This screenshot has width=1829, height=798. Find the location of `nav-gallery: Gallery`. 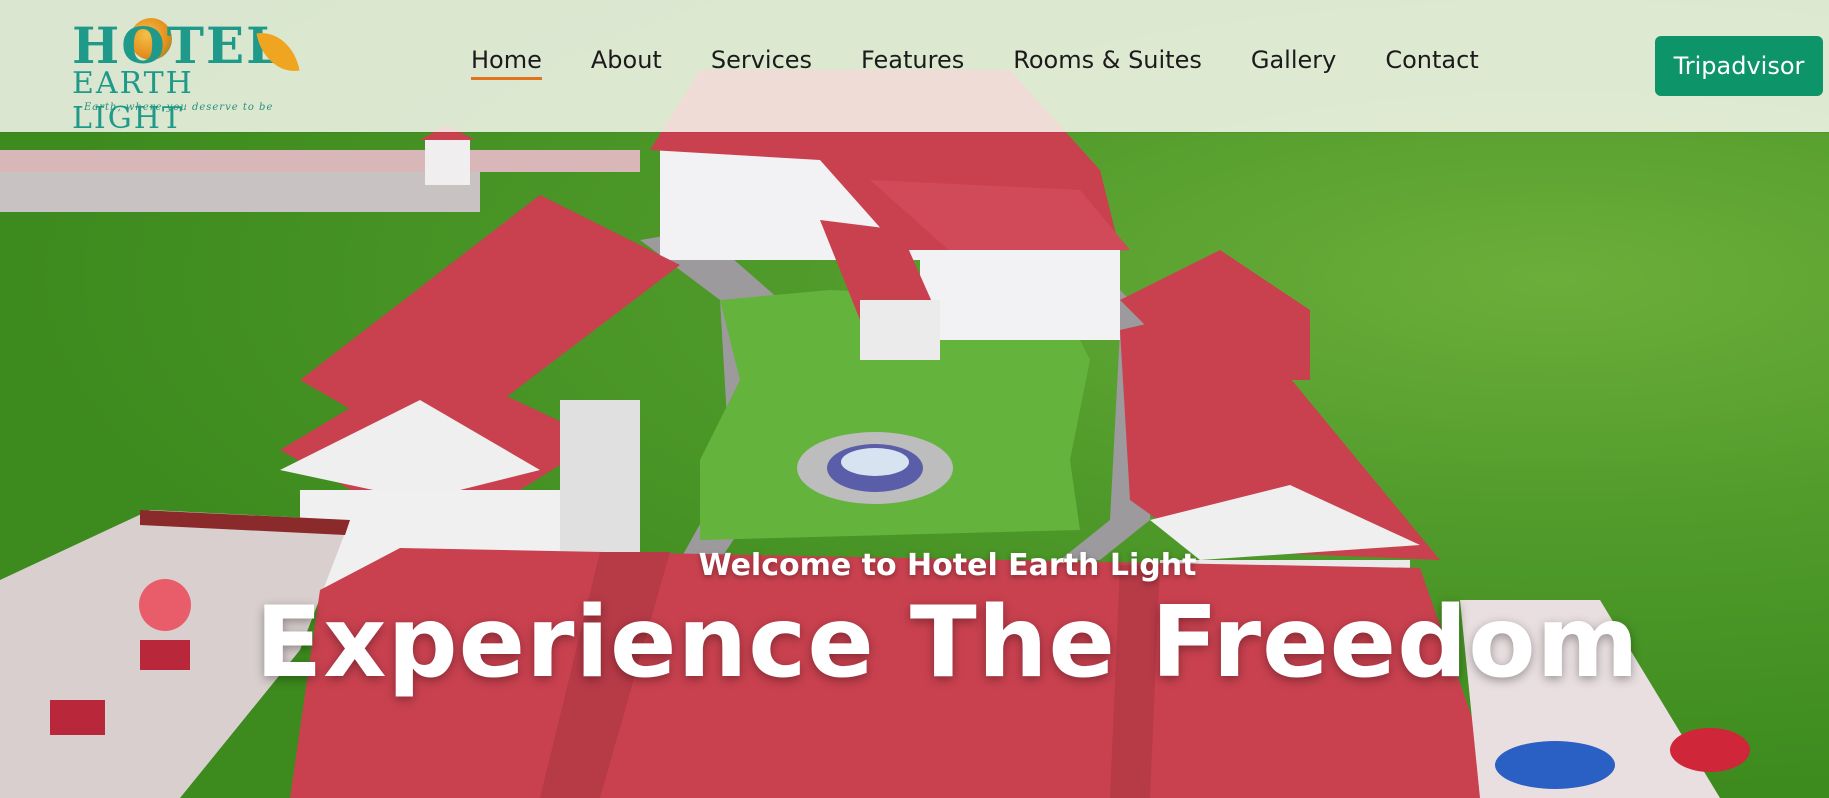

nav-gallery: Gallery is located at coordinates (1293, 62).